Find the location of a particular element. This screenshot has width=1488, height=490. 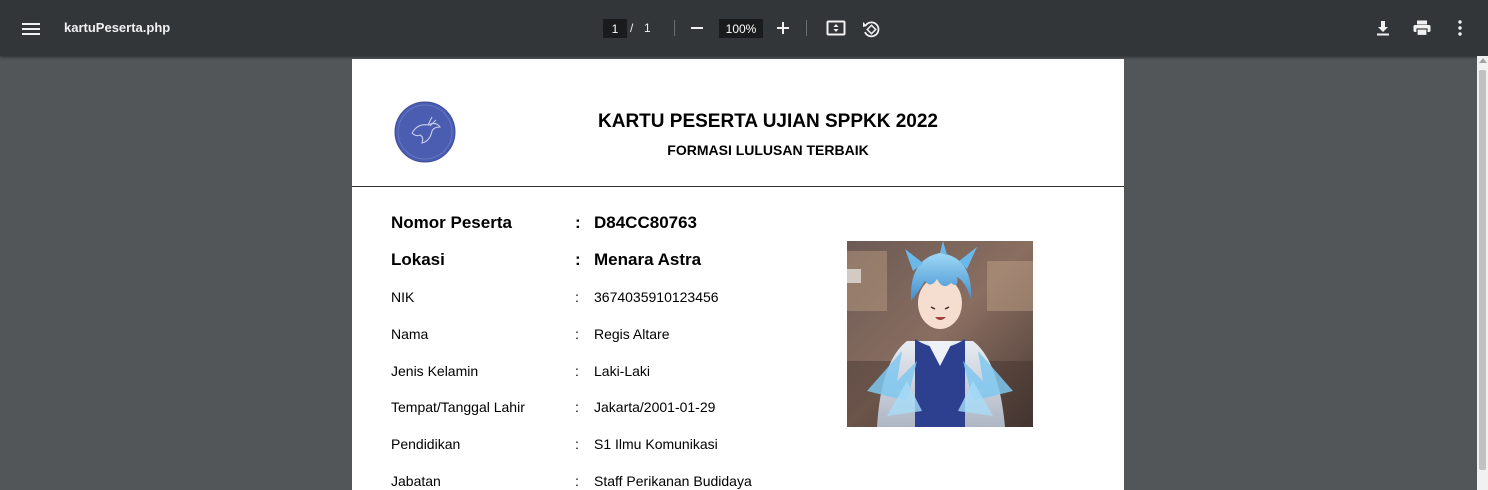

fit-to-page-icon is located at coordinates (836, 28).